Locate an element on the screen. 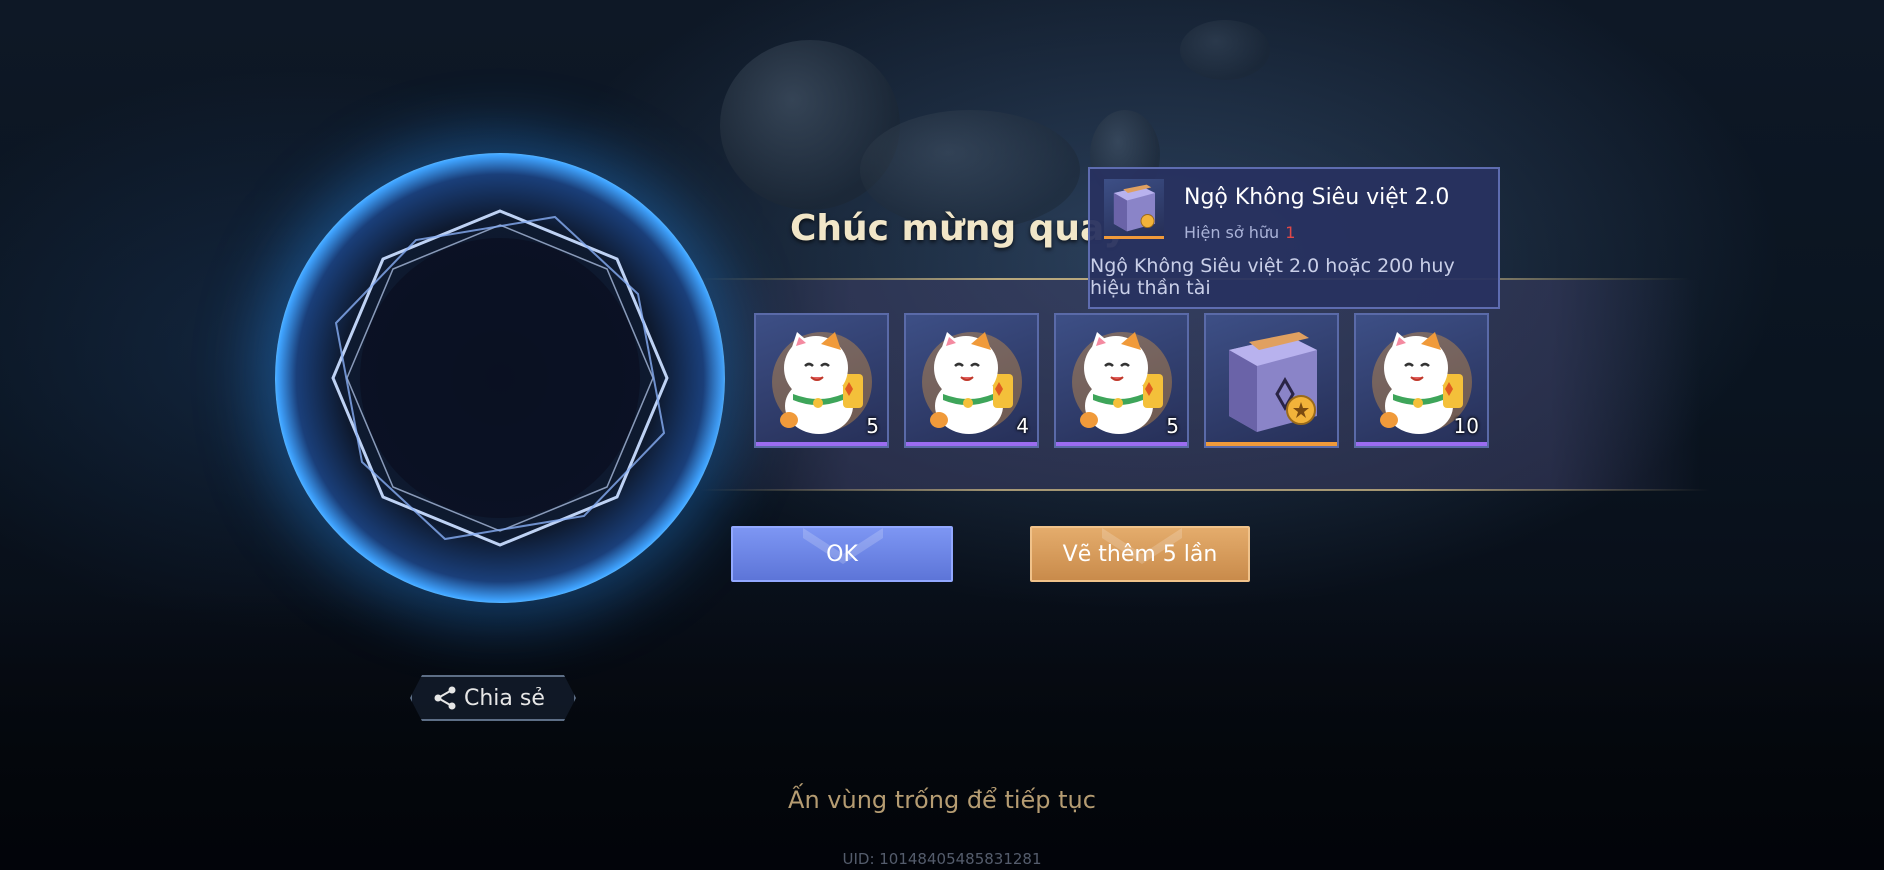 This screenshot has height=870, width=1884. draw-five-more-button: Vẽ thêm 5 lần is located at coordinates (1140, 554).